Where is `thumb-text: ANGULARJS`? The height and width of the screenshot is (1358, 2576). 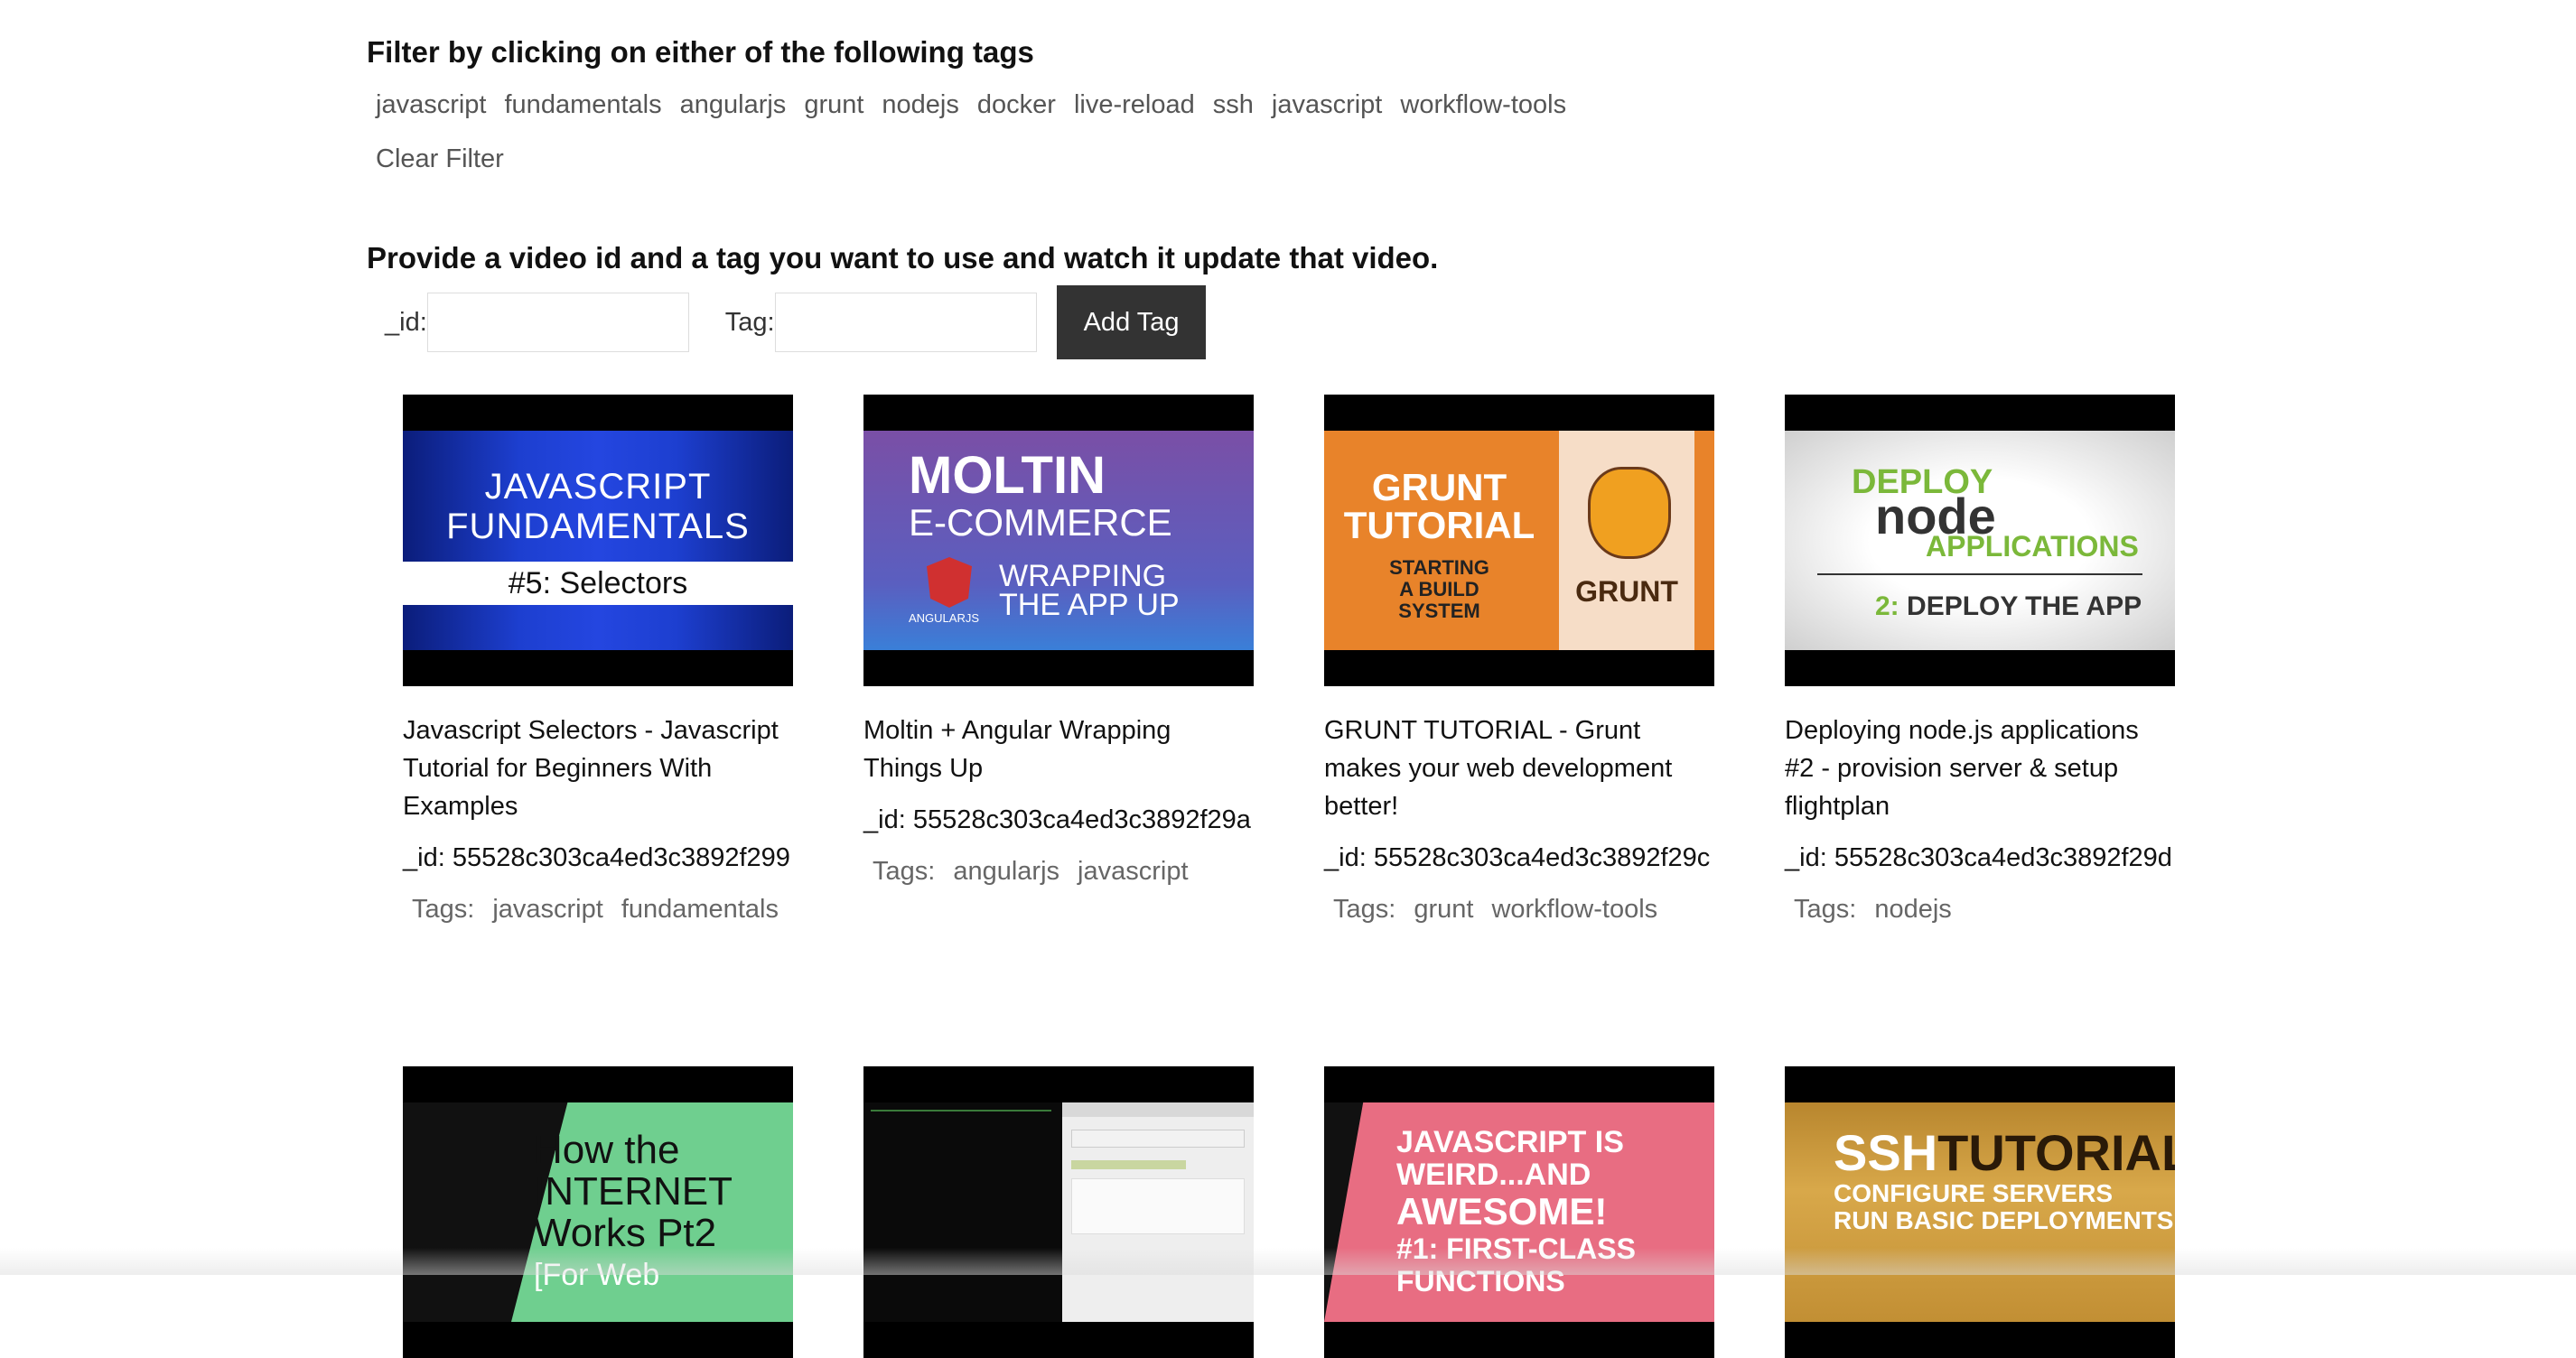
thumb-text: ANGULARJS is located at coordinates (945, 618).